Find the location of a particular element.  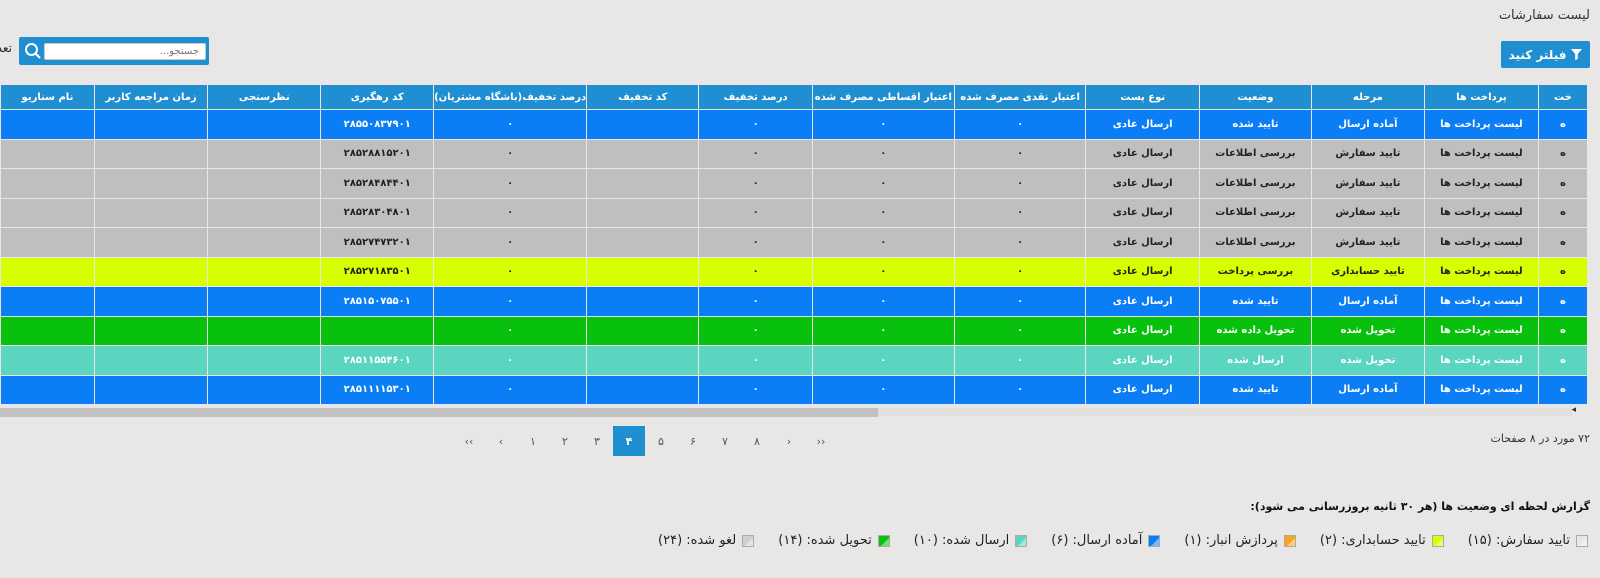

page-button: ۱ is located at coordinates (533, 441).